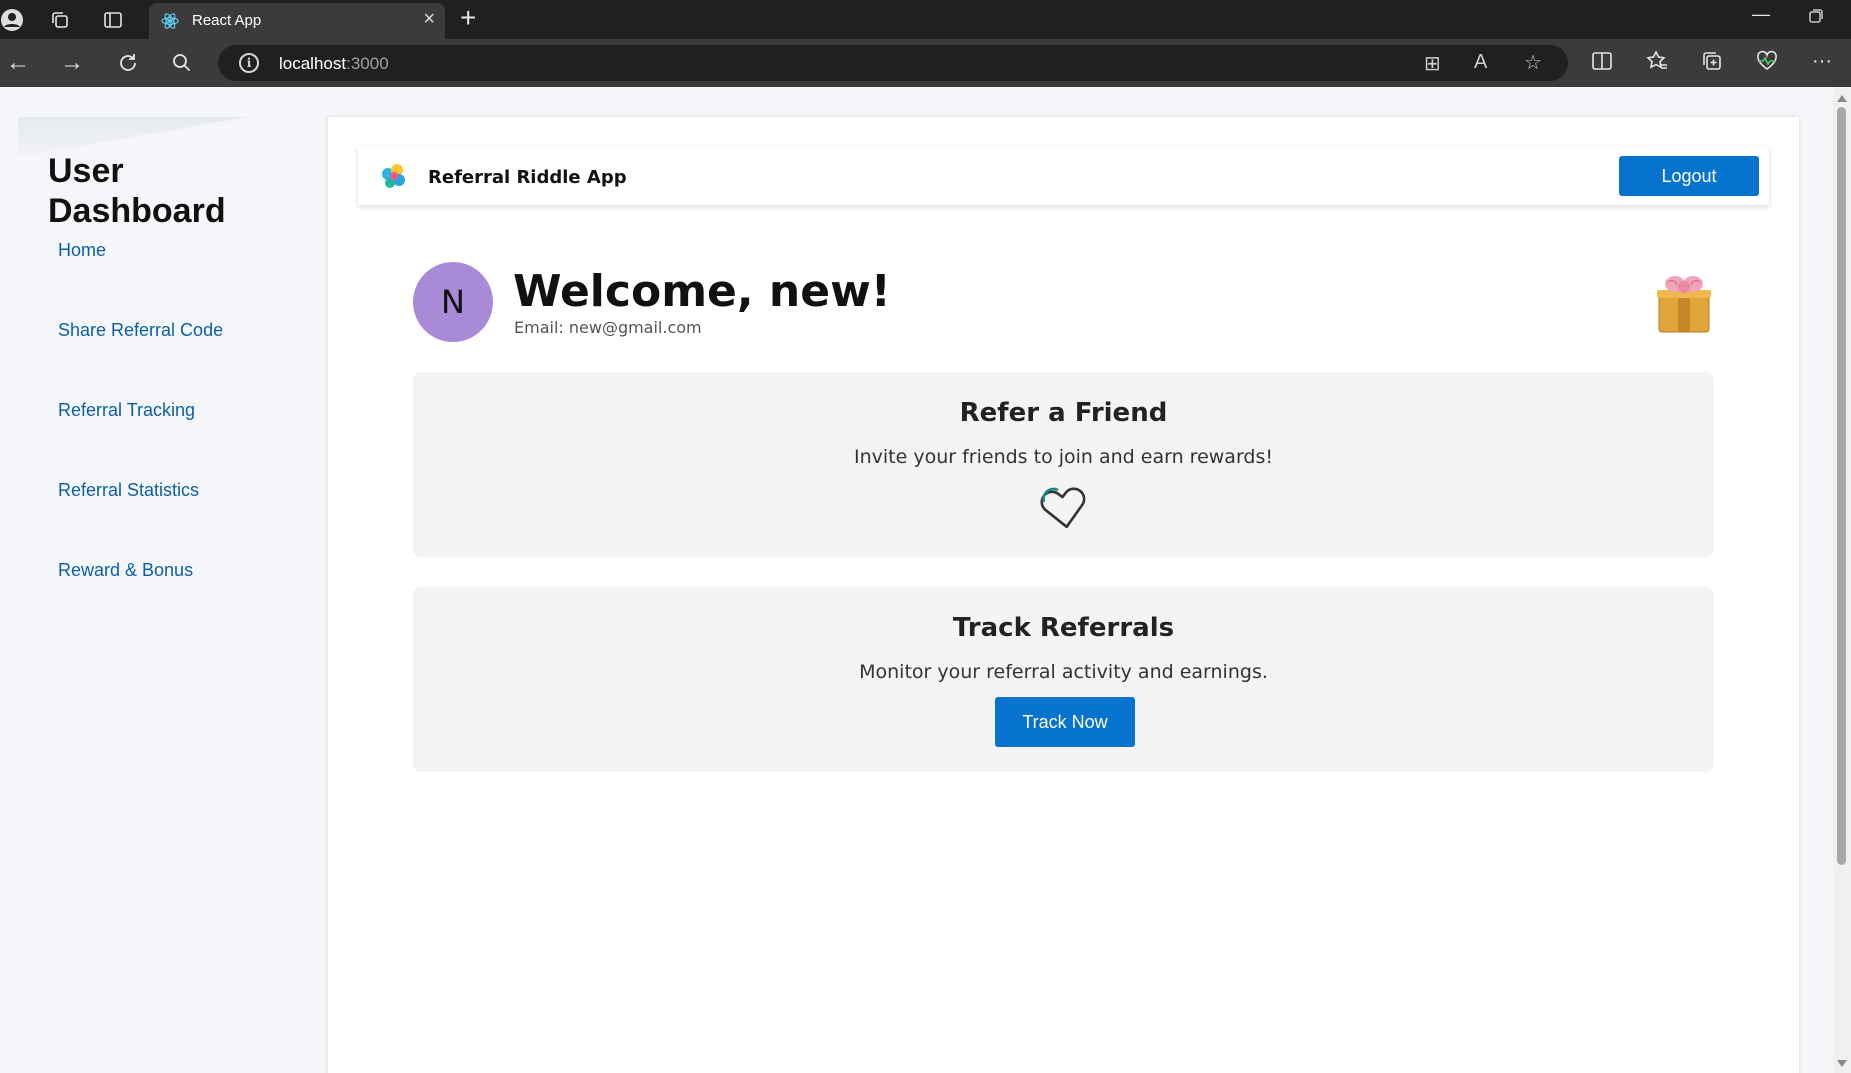 The width and height of the screenshot is (1851, 1073). Describe the element at coordinates (429, 19) in the screenshot. I see `close-tab-icon: ×` at that location.